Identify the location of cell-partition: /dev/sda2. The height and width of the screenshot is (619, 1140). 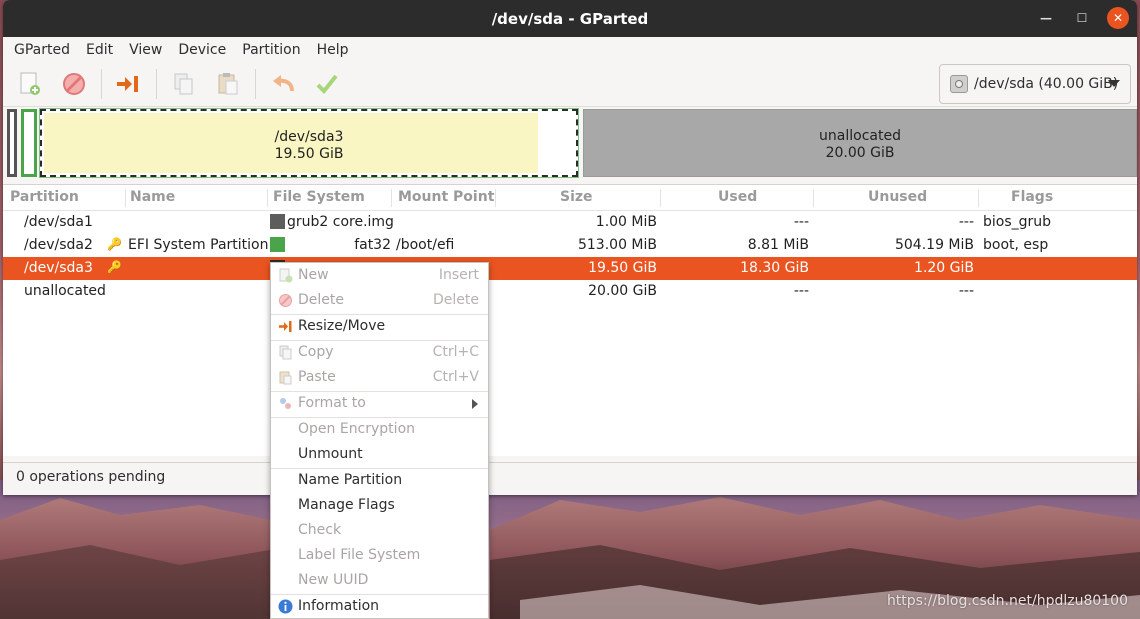
(58, 245).